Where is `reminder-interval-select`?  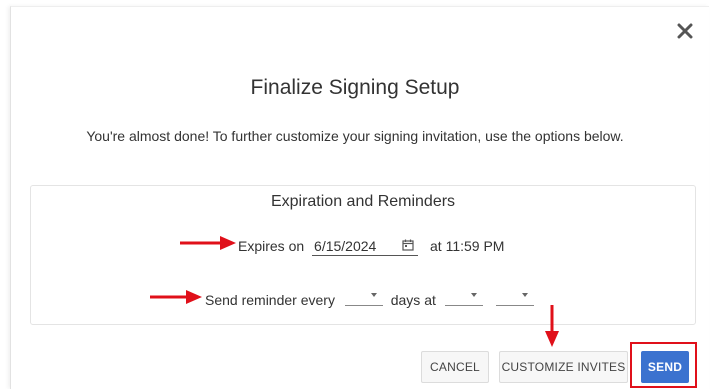 reminder-interval-select is located at coordinates (363, 298).